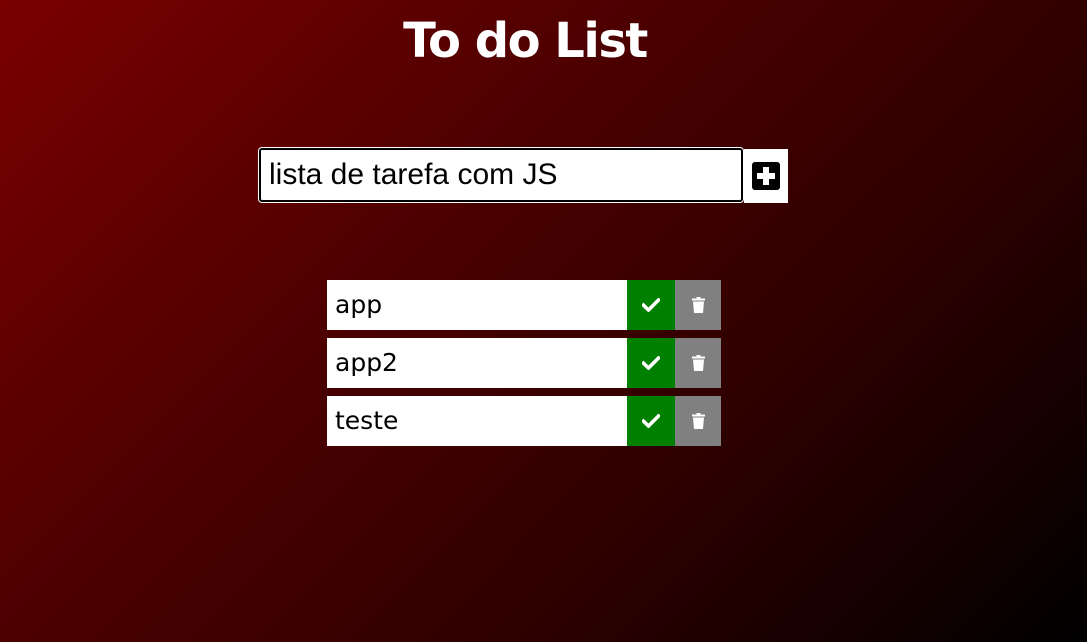  I want to click on todo-text: app, so click(477, 305).